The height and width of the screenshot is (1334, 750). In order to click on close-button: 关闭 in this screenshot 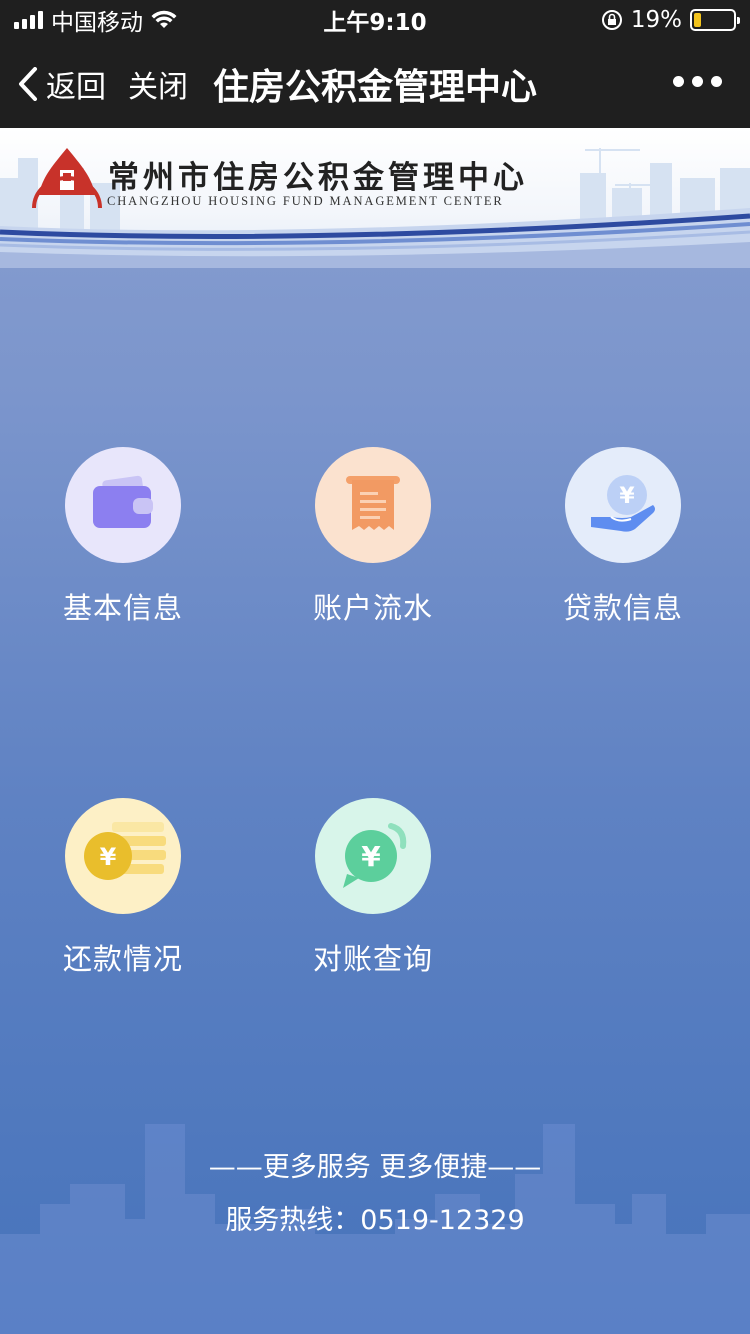, I will do `click(158, 84)`.